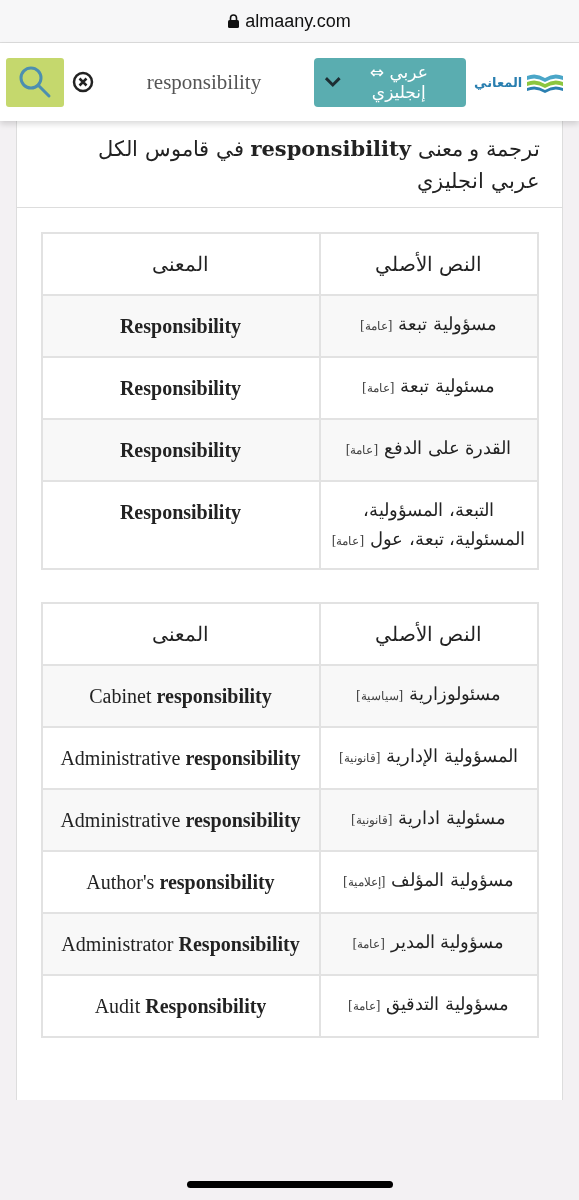  Describe the element at coordinates (333, 82) in the screenshot. I see `chevron-down-icon` at that location.